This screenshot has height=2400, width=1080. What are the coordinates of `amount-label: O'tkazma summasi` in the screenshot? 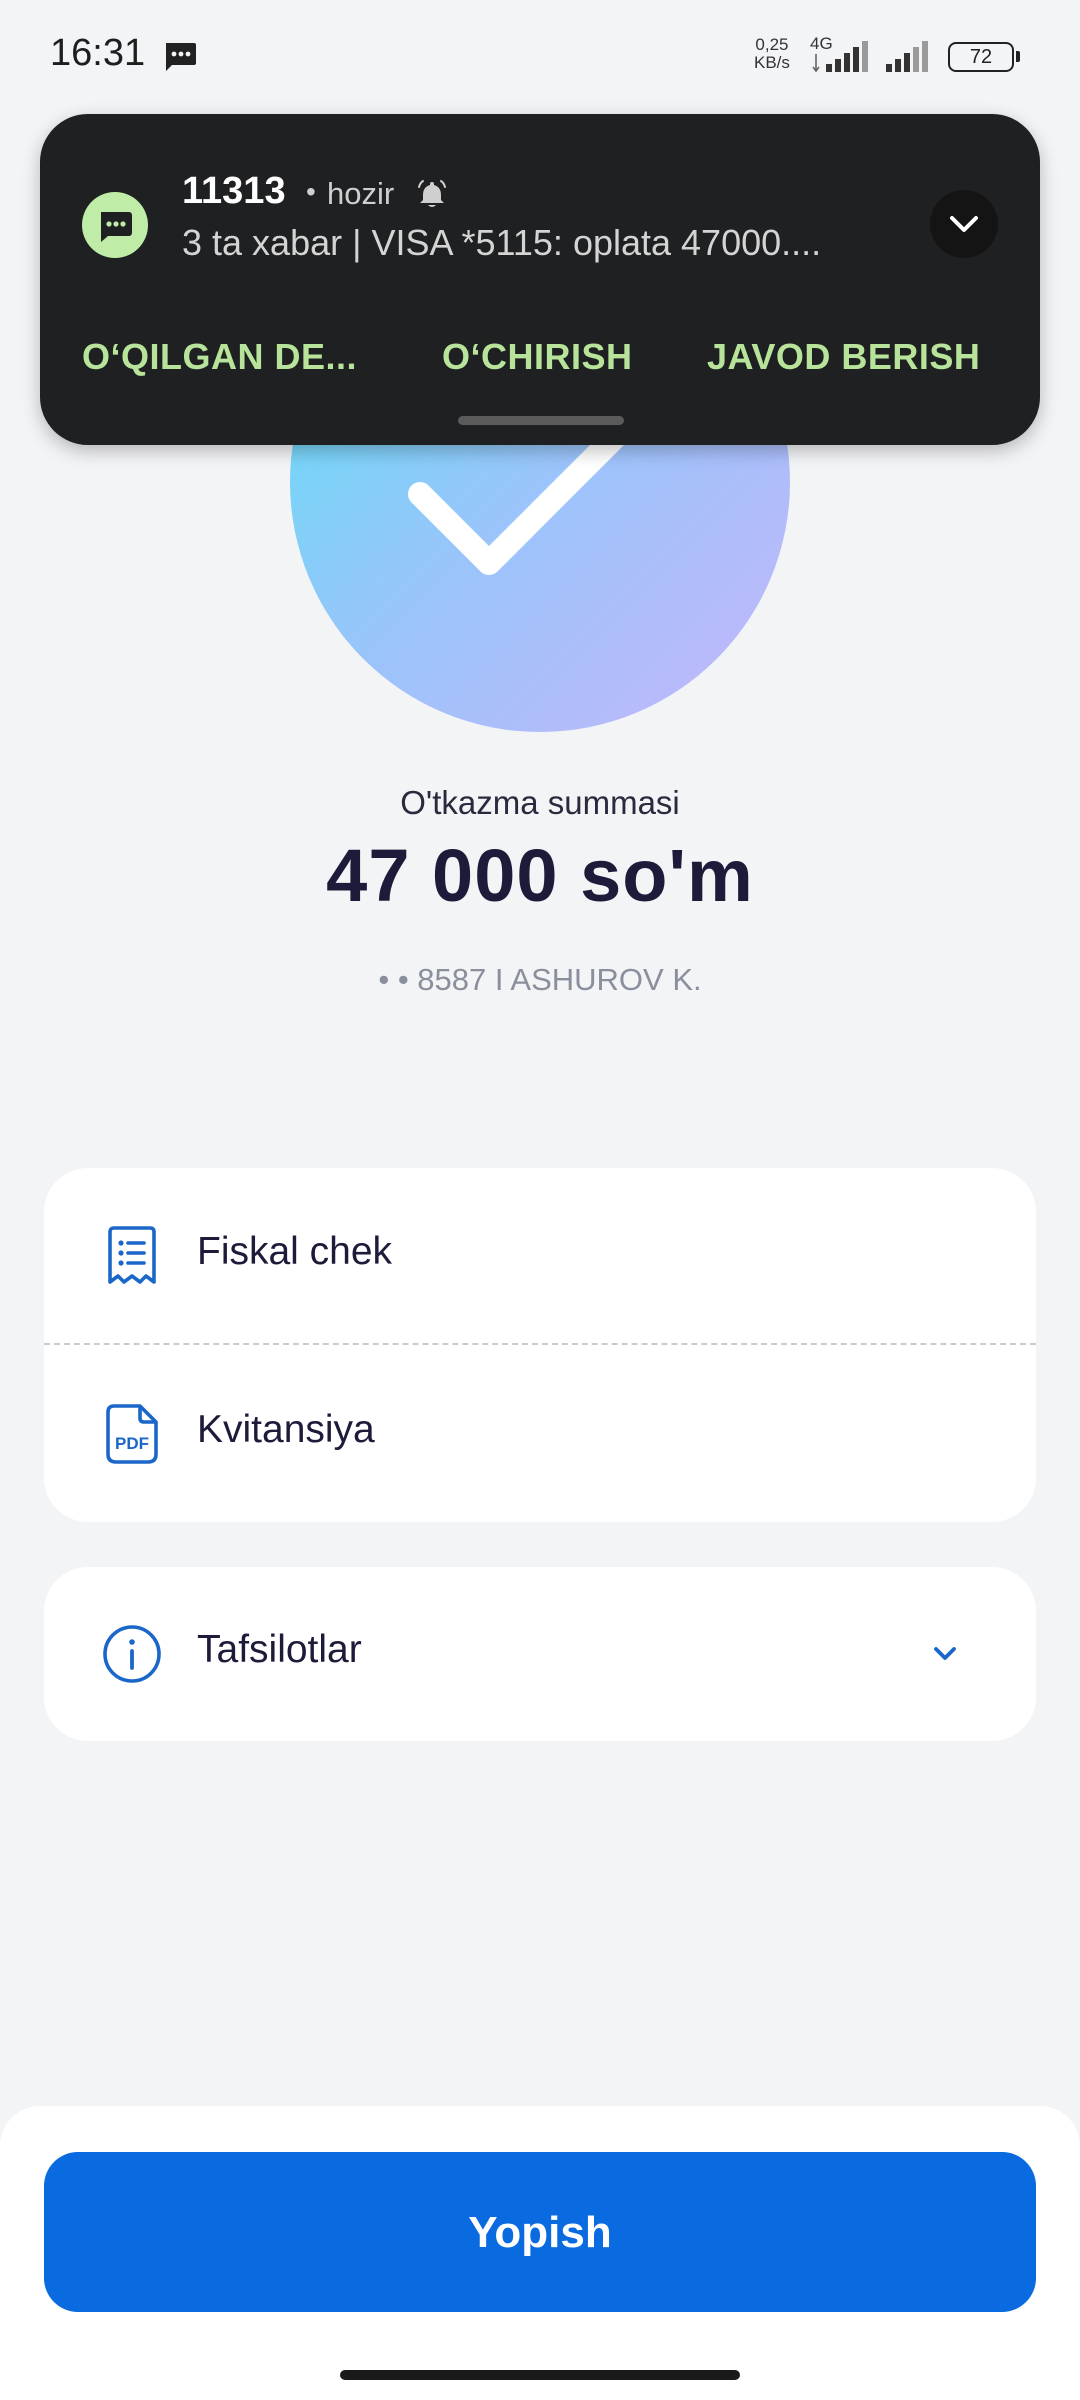 It's located at (540, 802).